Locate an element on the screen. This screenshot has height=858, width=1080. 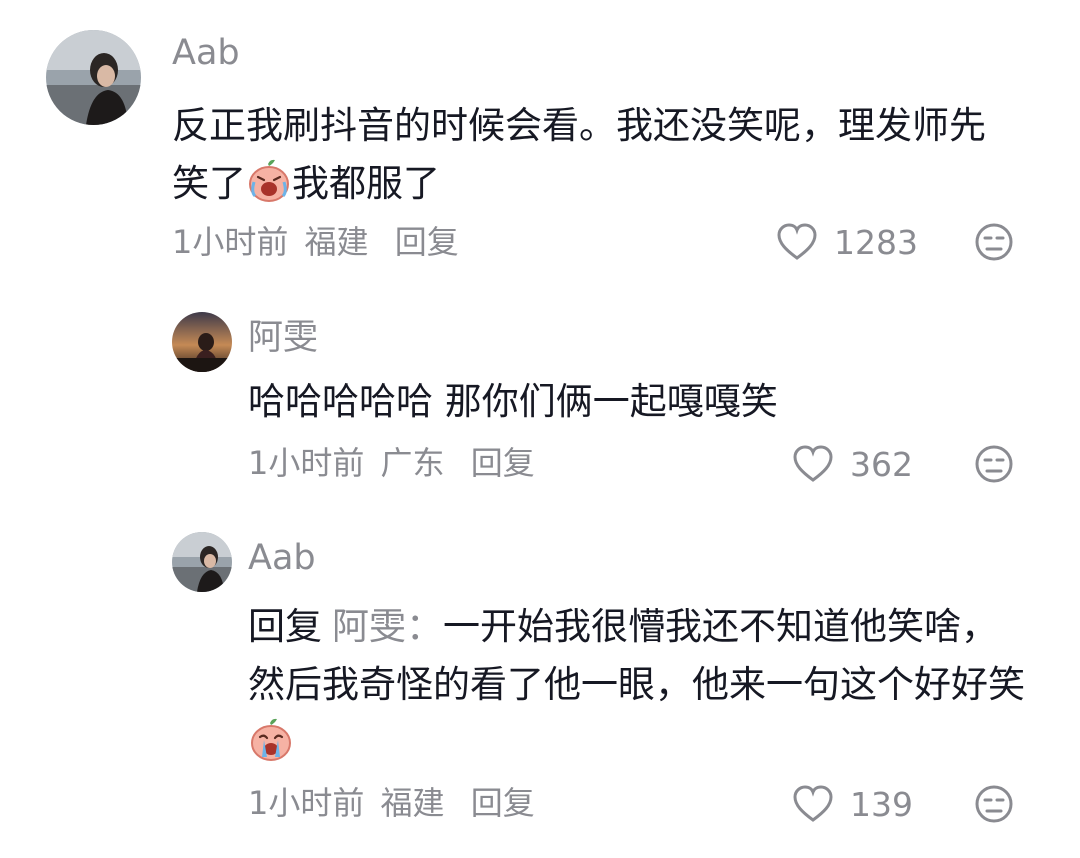
comment-text: 哈哈哈哈哈 那你们俩一起嘎嘎笑 is located at coordinates (638, 402).